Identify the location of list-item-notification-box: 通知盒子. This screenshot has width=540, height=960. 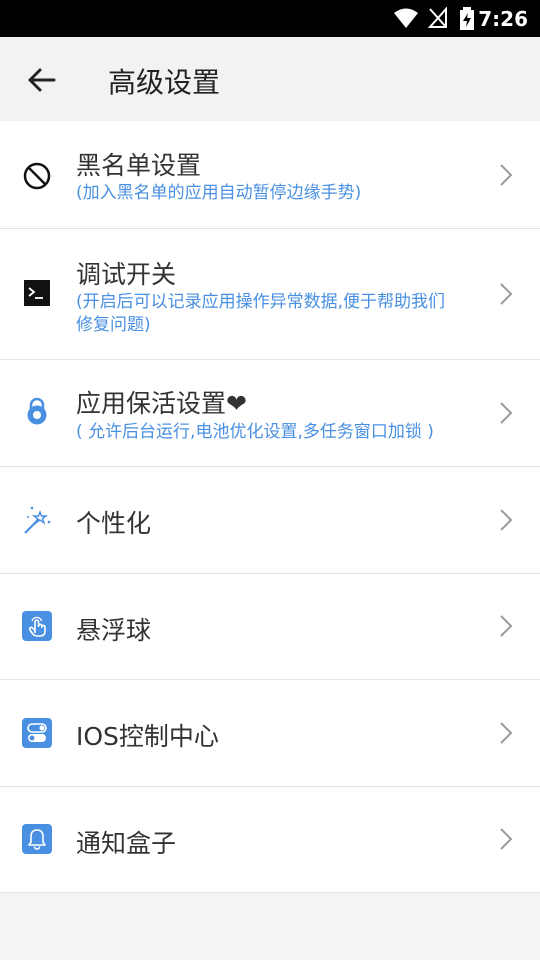
(270, 840).